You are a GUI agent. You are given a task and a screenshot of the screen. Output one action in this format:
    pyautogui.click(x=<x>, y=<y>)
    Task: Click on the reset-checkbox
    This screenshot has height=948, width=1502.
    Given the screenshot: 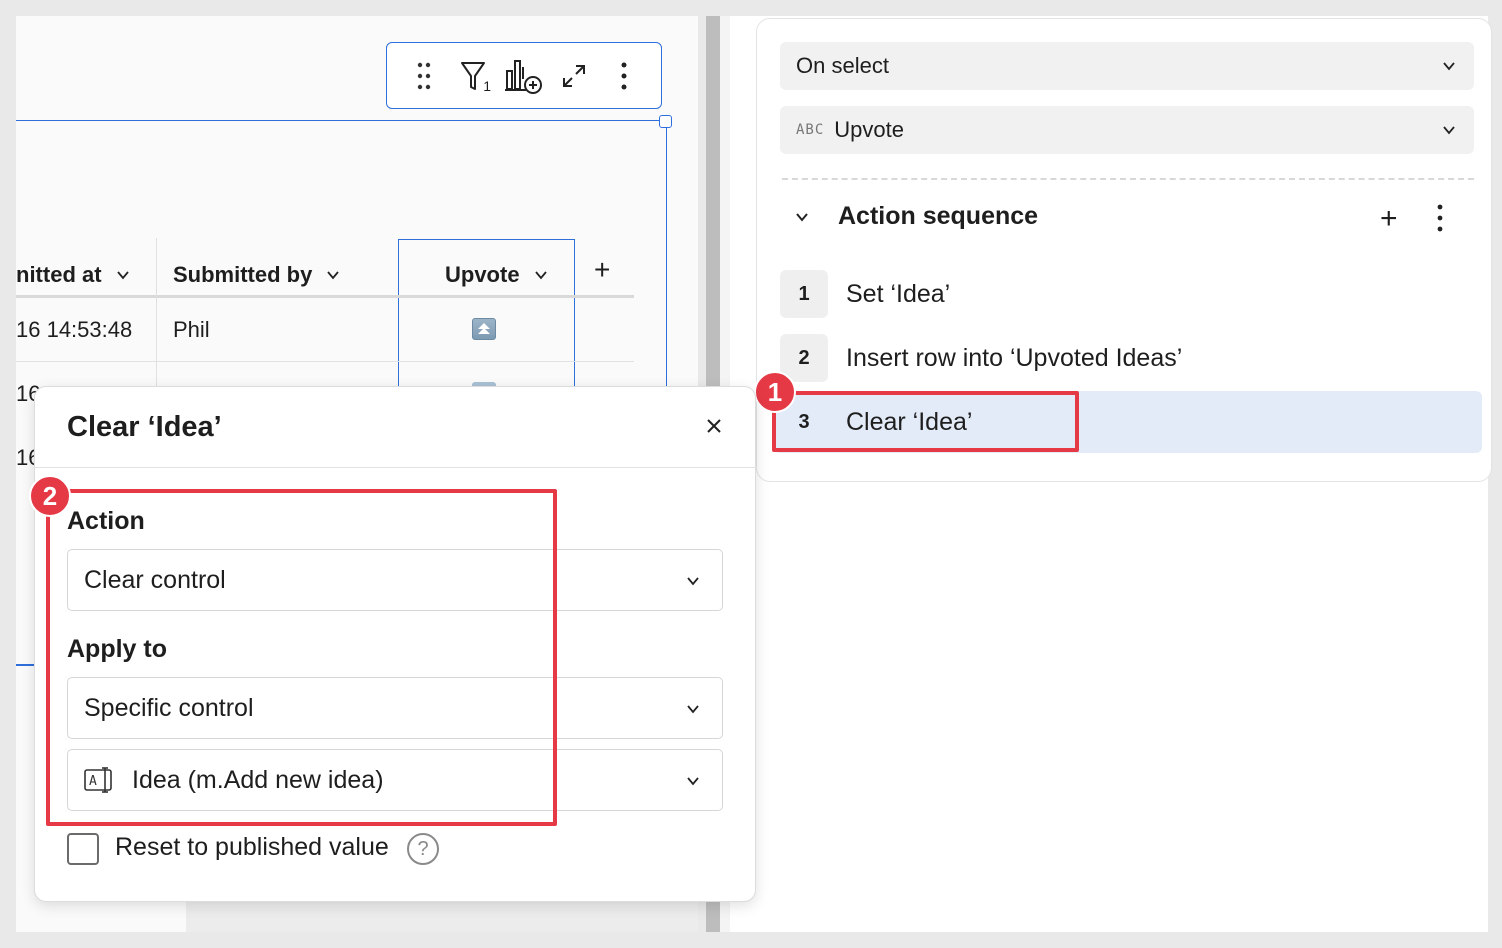 What is the action you would take?
    pyautogui.click(x=83, y=849)
    